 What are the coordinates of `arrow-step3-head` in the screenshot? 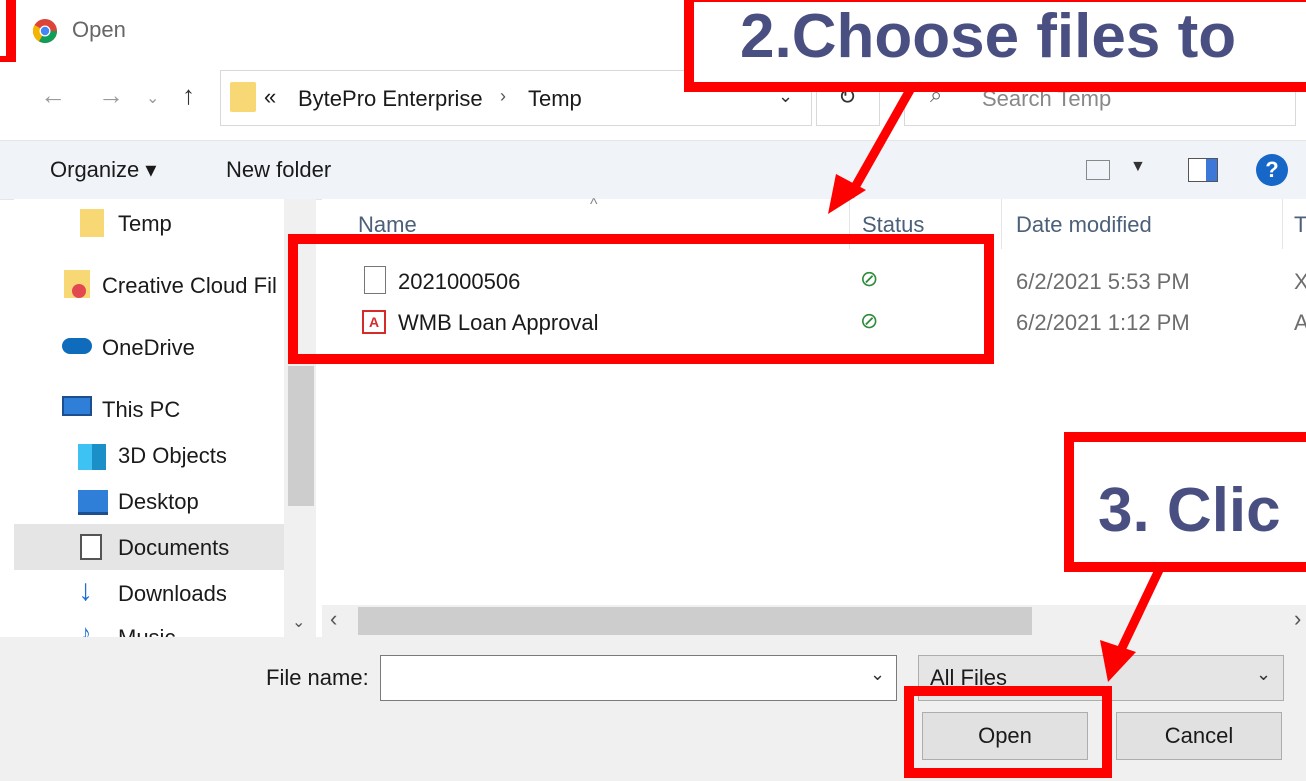 It's located at (1118, 661).